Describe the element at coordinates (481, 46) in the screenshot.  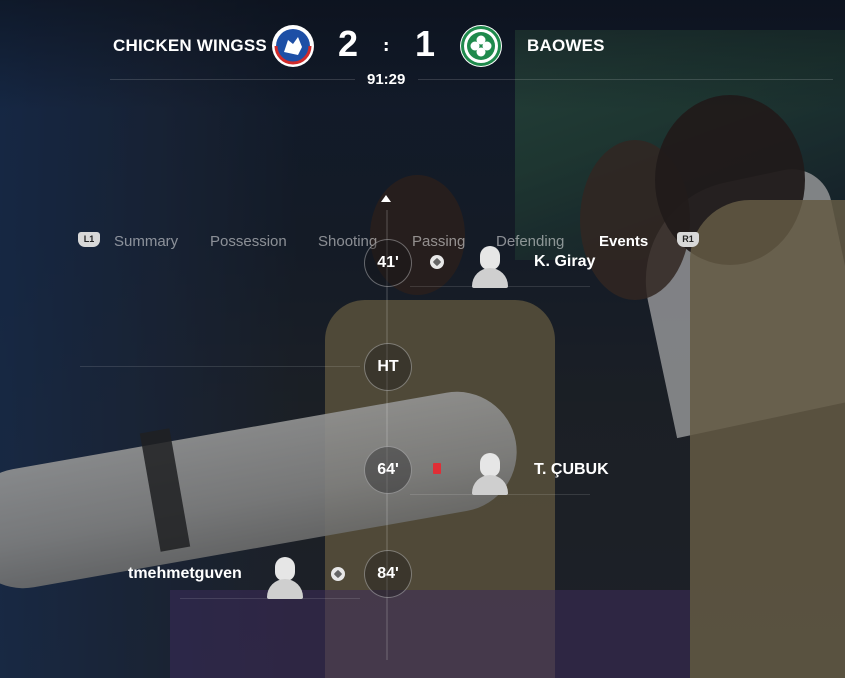
I see `away-crest-icon` at that location.